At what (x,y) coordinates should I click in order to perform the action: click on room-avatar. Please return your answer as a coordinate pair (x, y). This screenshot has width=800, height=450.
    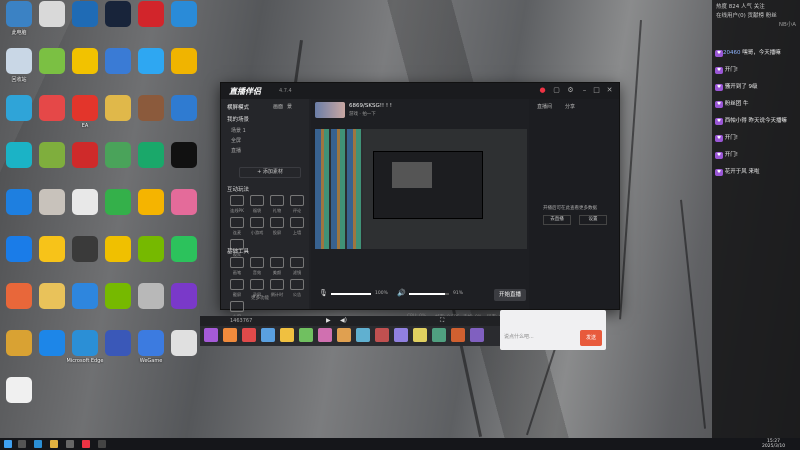
    Looking at the image, I should click on (330, 110).